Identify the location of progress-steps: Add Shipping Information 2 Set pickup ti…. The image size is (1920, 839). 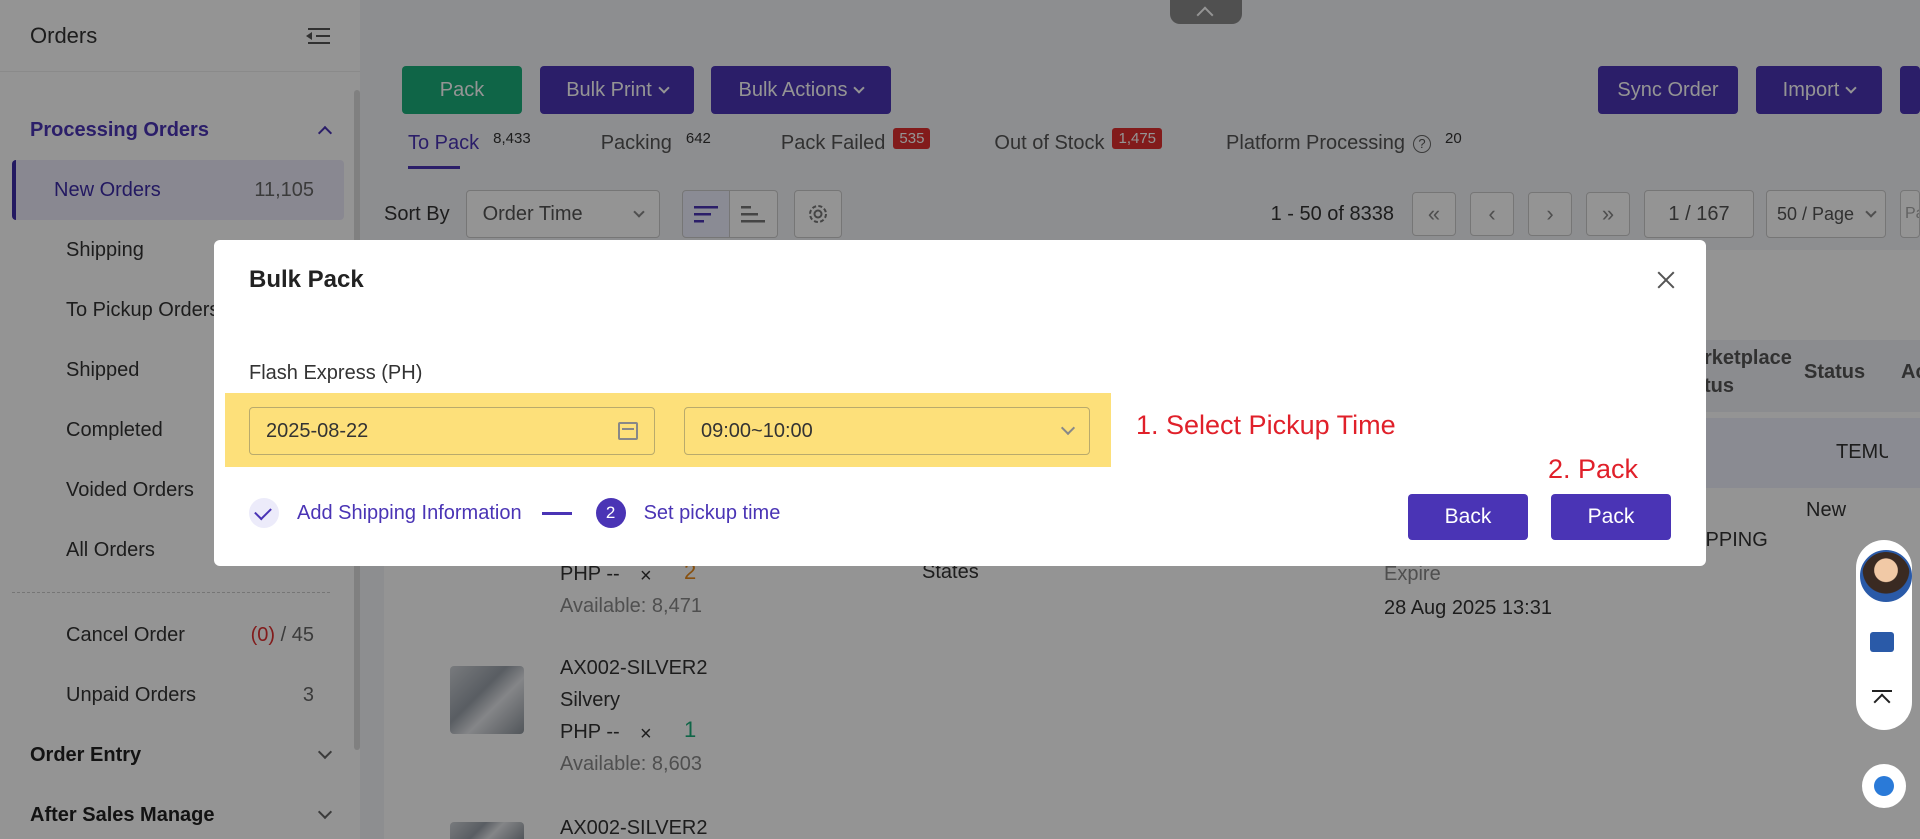
(514, 513).